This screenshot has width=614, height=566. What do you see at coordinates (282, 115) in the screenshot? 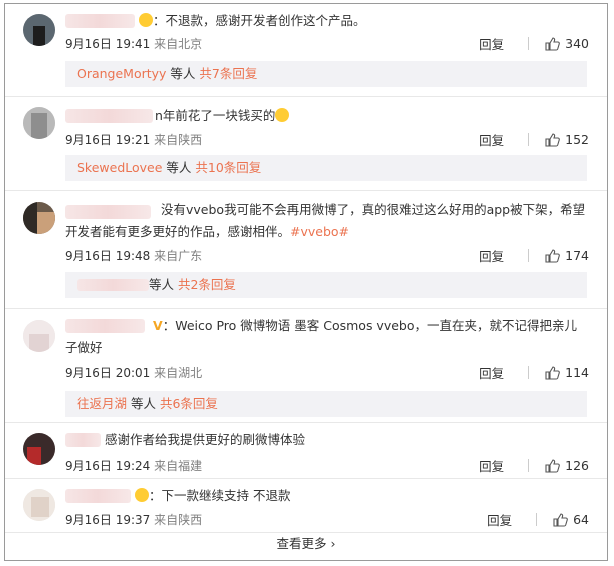
I see `crying-emoji-icon` at bounding box center [282, 115].